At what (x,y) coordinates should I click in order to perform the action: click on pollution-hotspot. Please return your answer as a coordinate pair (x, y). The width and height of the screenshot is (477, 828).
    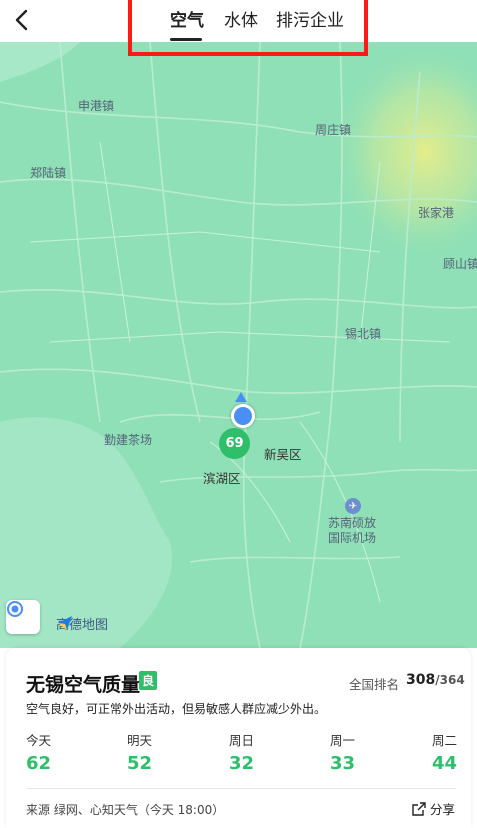
    Looking at the image, I should click on (403, 152).